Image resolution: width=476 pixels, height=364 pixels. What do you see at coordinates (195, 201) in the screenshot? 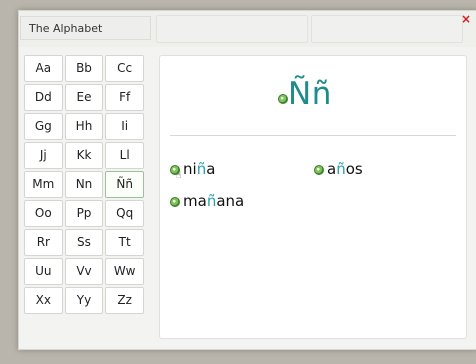
I see `word-text: ma` at bounding box center [195, 201].